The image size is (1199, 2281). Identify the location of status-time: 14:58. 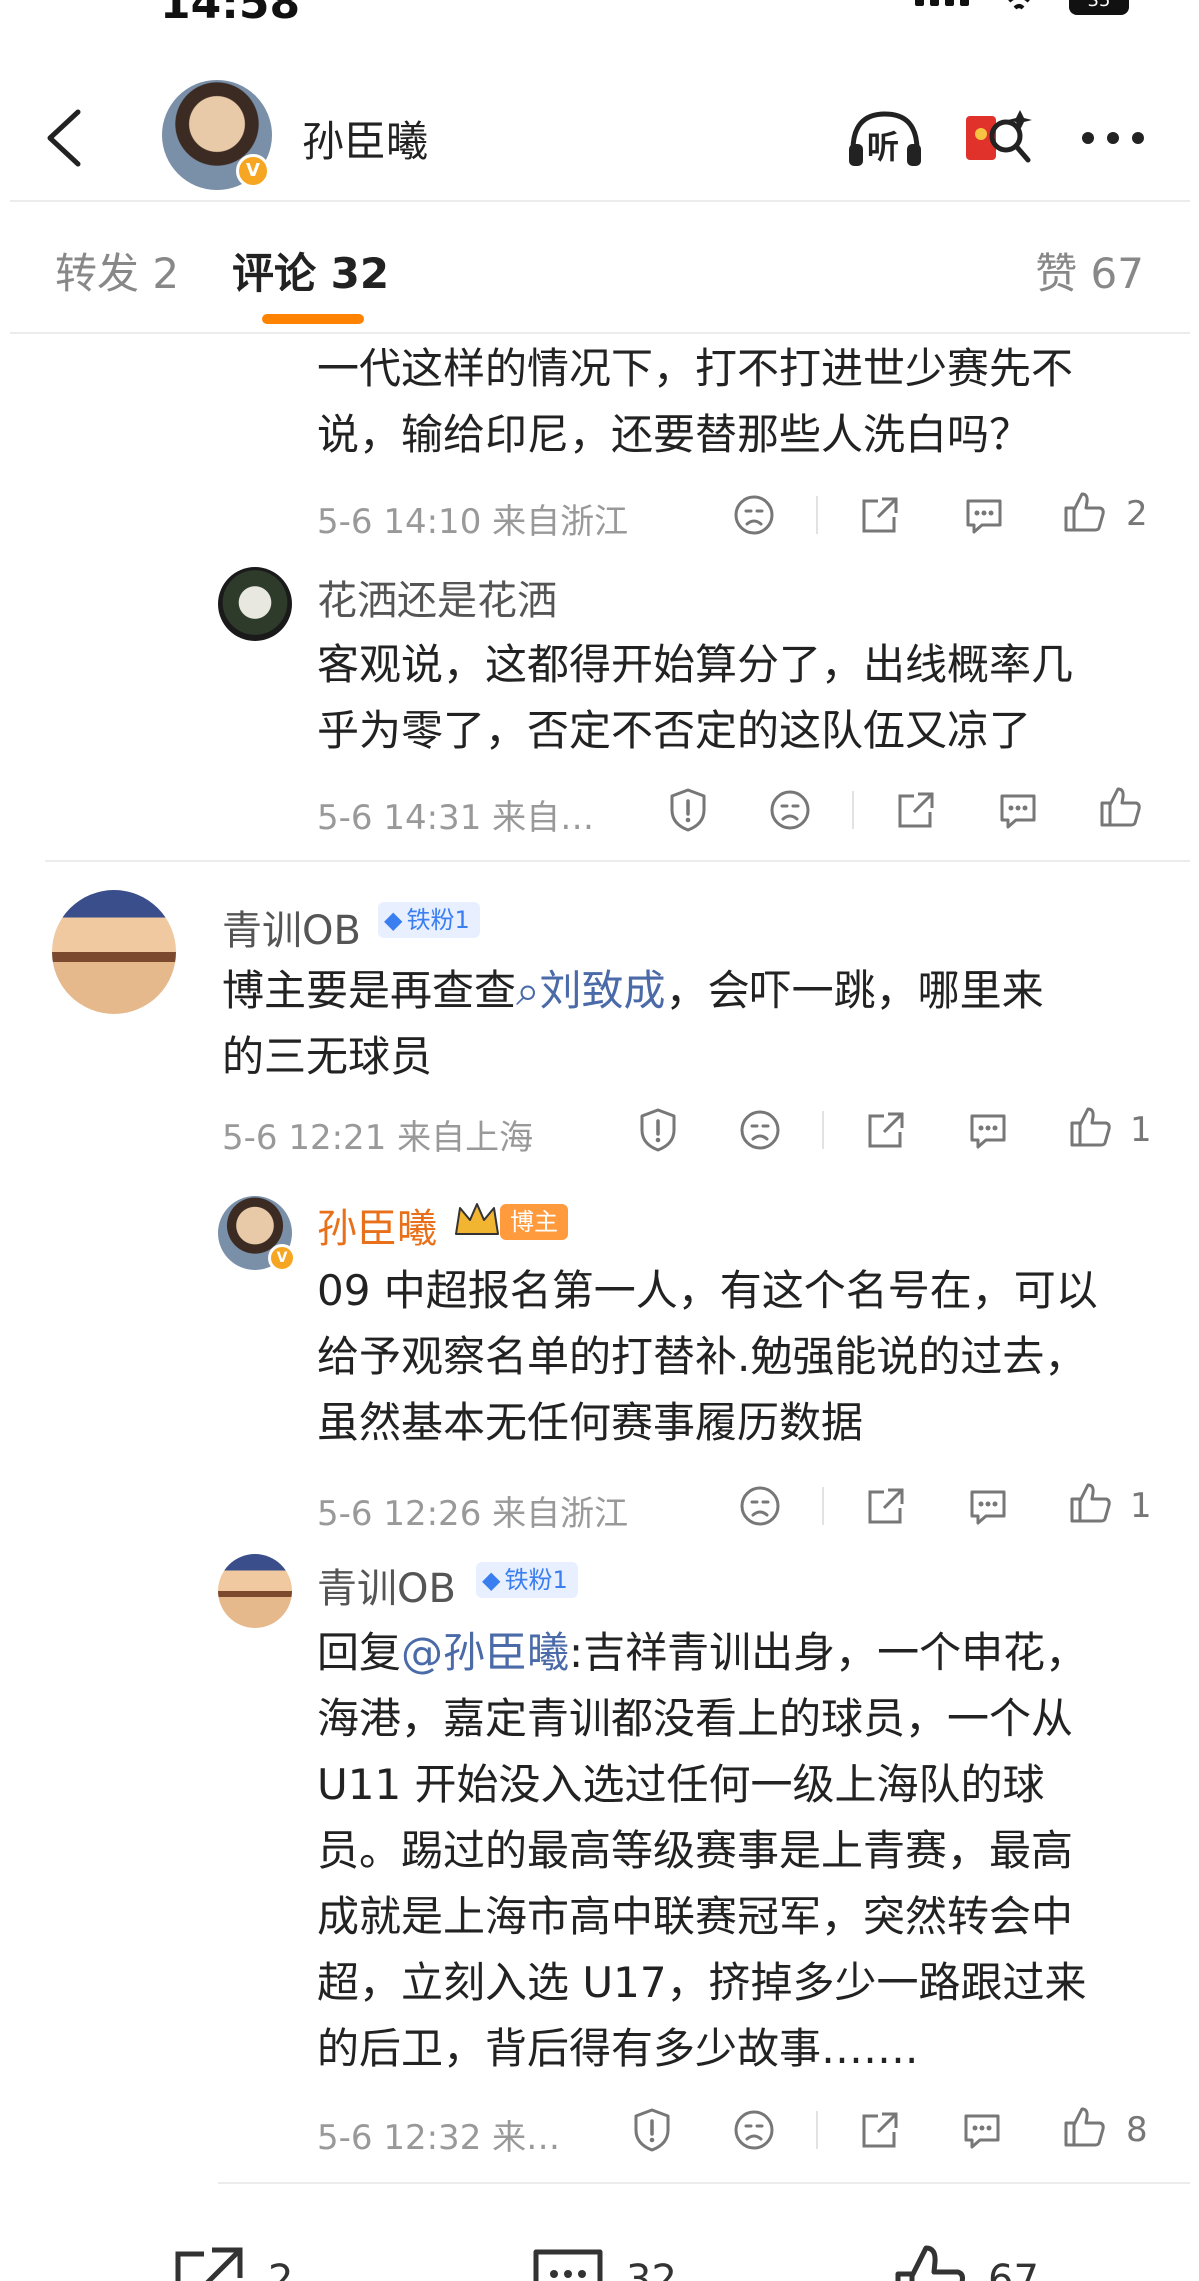
(230, 14).